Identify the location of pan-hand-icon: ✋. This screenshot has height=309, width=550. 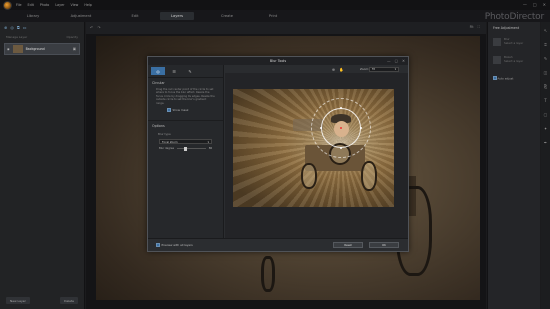
(341, 69).